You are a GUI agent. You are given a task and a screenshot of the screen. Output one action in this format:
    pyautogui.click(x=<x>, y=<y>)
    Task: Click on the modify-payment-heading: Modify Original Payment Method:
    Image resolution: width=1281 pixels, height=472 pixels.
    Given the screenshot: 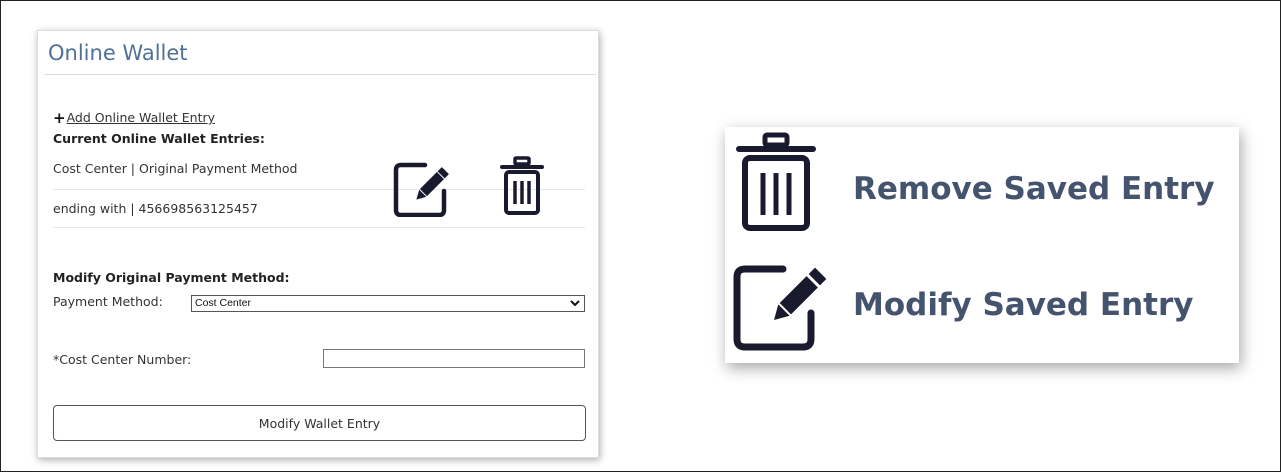 What is the action you would take?
    pyautogui.click(x=171, y=277)
    